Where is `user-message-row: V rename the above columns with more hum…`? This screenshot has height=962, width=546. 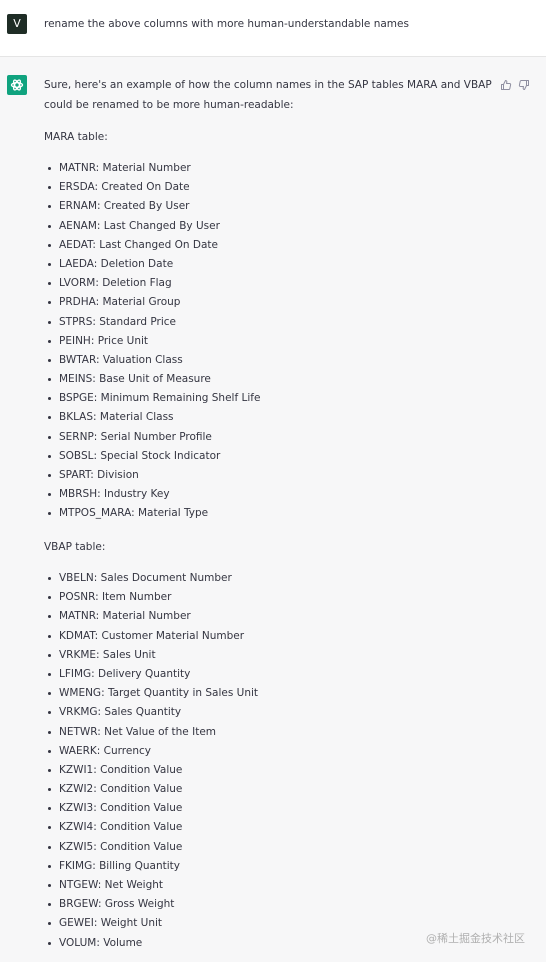 user-message-row: V rename the above columns with more hum… is located at coordinates (273, 28).